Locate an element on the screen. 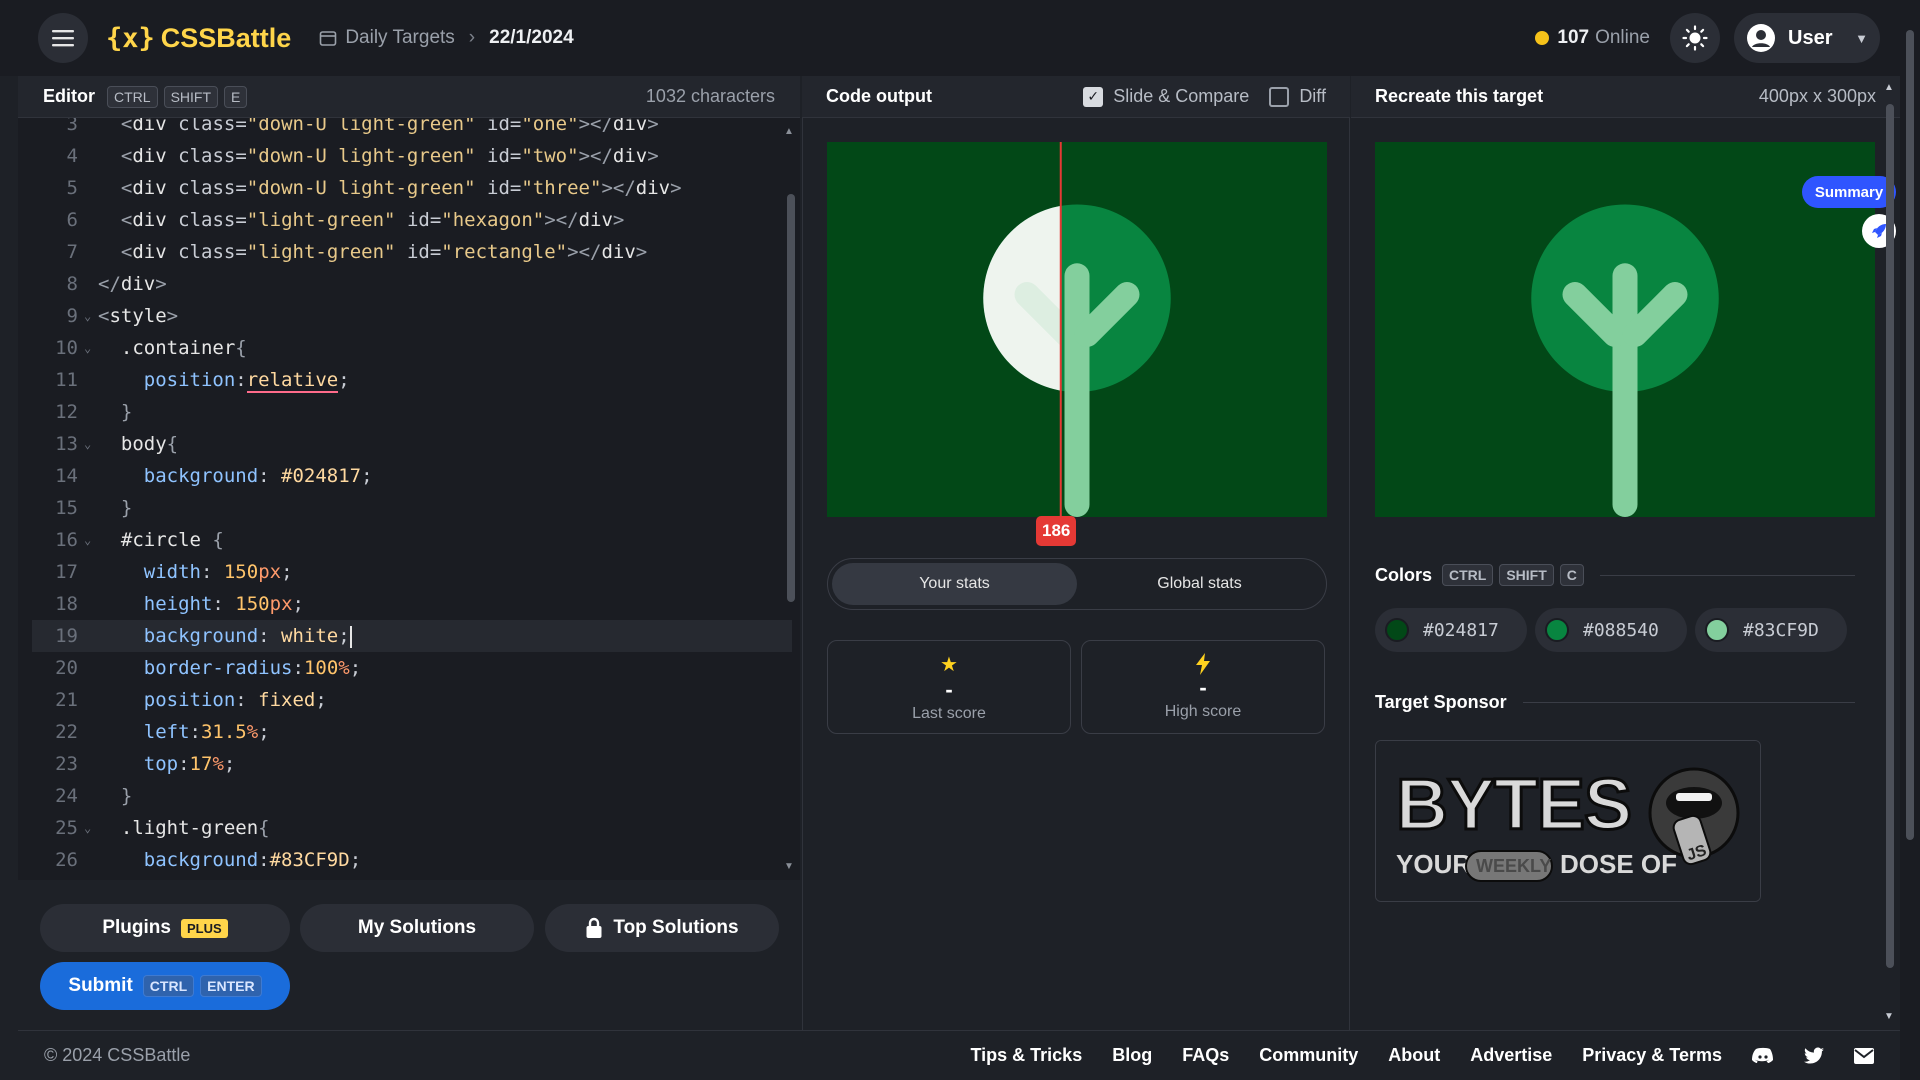 Image resolution: width=1920 pixels, height=1080 pixels. footer-link-blog: Blog is located at coordinates (1132, 1055).